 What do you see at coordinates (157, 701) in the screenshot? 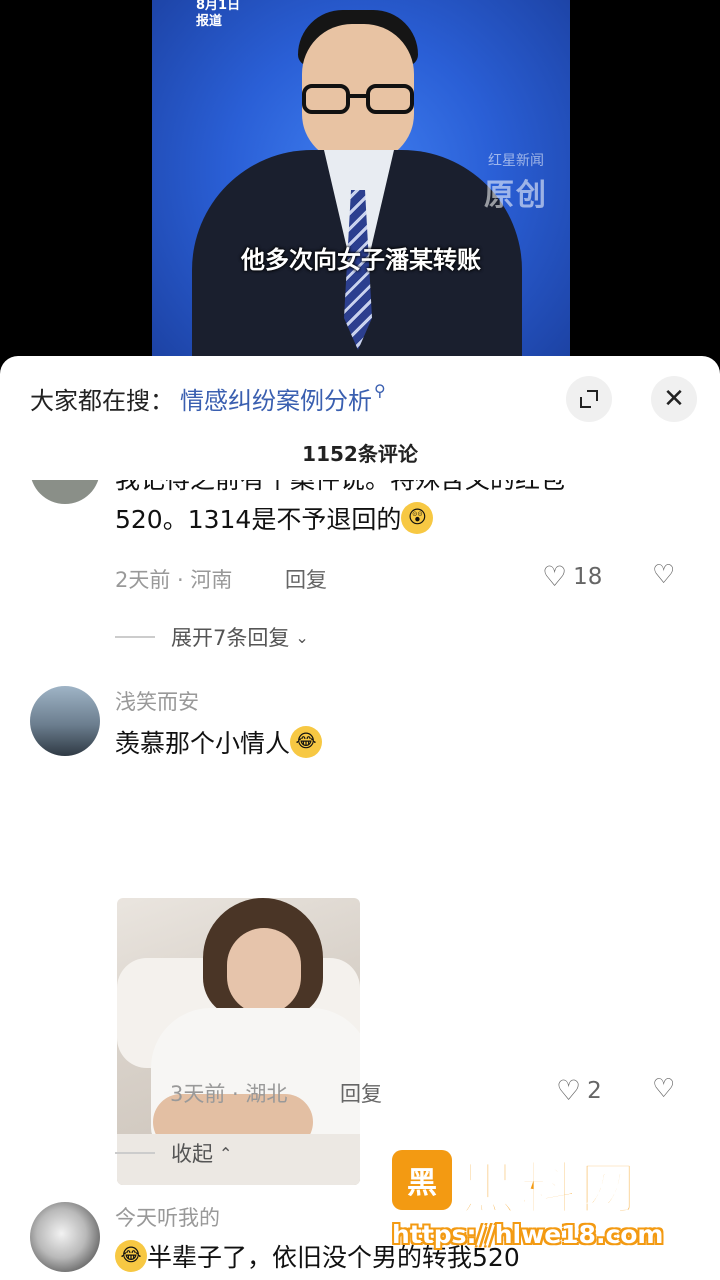
I see `username: 浅笑而安` at bounding box center [157, 701].